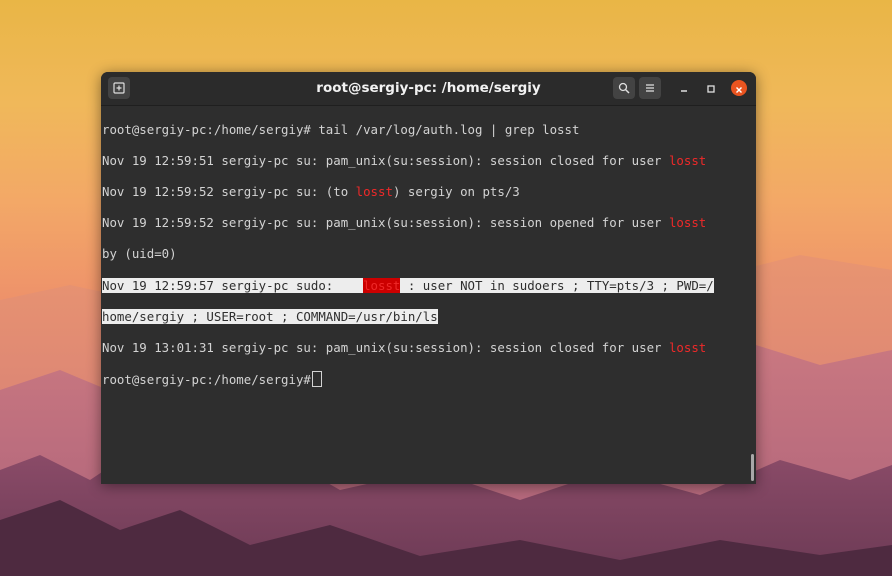  I want to click on terminal-line-prompt: root@sergiy-pc:/home/sergiy#, so click(426, 379).